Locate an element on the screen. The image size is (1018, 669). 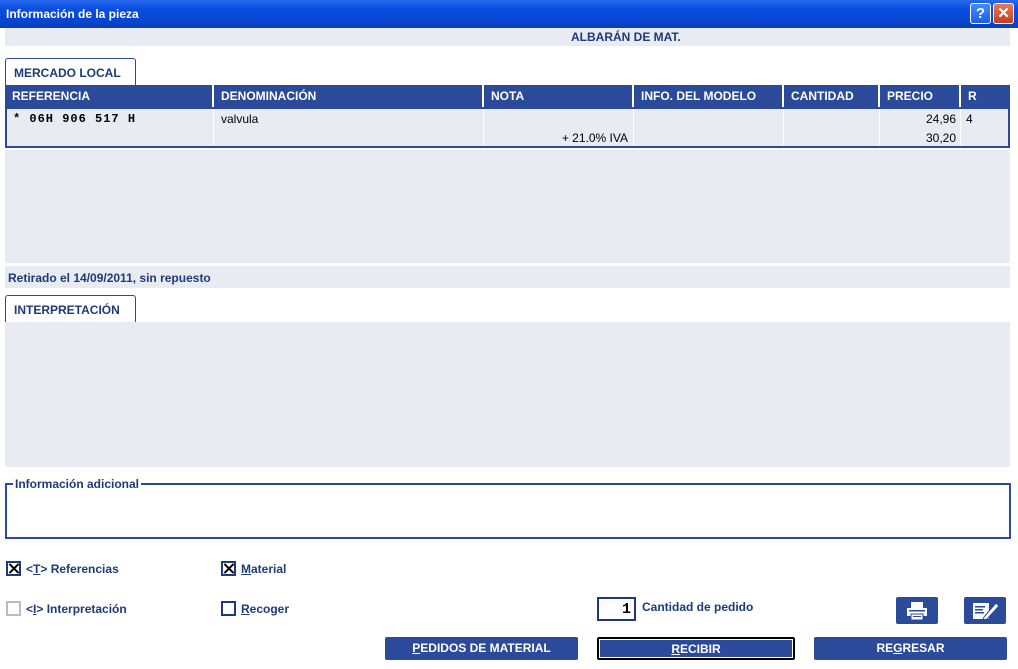
interpretation-checkbox-label: <I> Interpretación is located at coordinates (76, 608).